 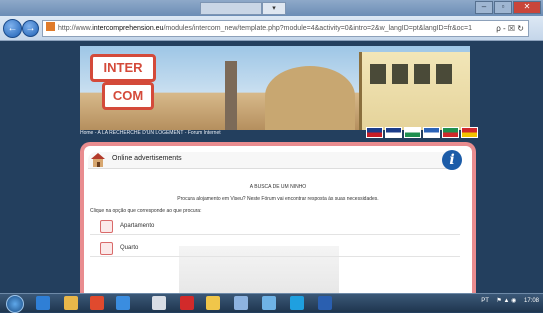 What do you see at coordinates (275, 227) in the screenshot?
I see `option-apartamento: Apartamento` at bounding box center [275, 227].